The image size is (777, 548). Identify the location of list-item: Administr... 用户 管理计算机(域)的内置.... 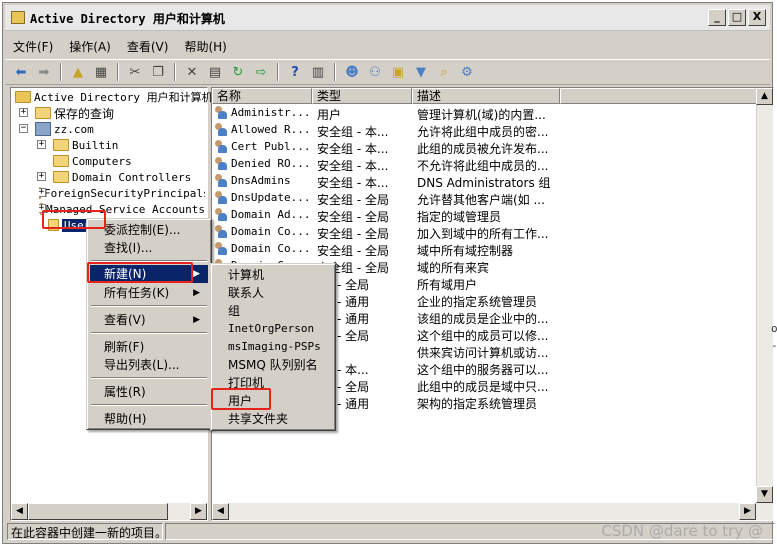
(484, 113).